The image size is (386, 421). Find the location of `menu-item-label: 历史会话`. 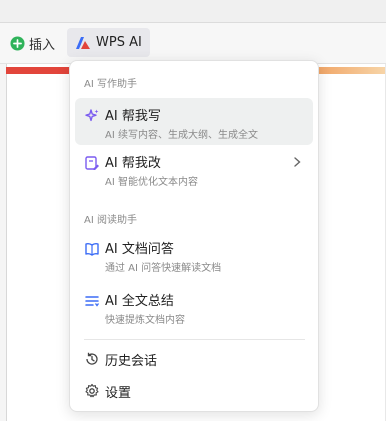

menu-item-label: 历史会话 is located at coordinates (131, 361).